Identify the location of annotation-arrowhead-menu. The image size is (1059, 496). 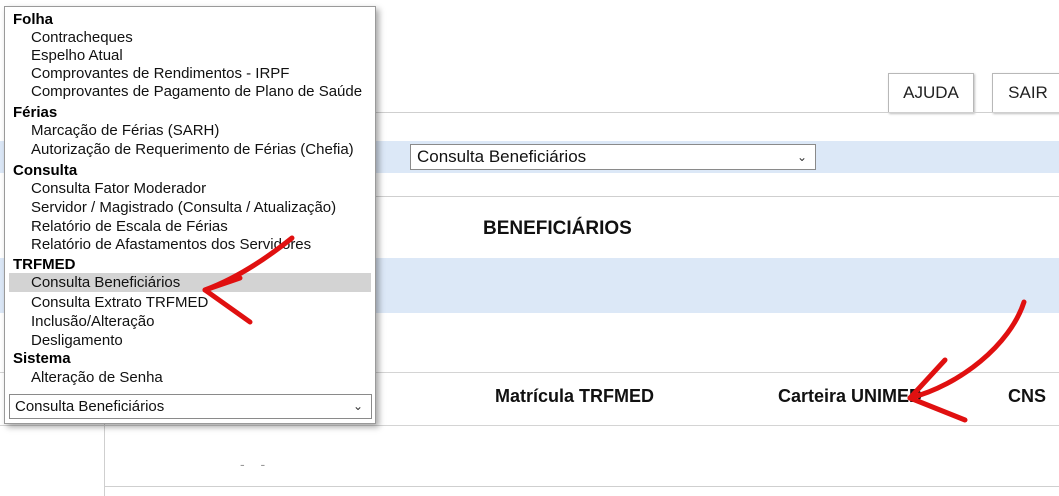
(227, 300).